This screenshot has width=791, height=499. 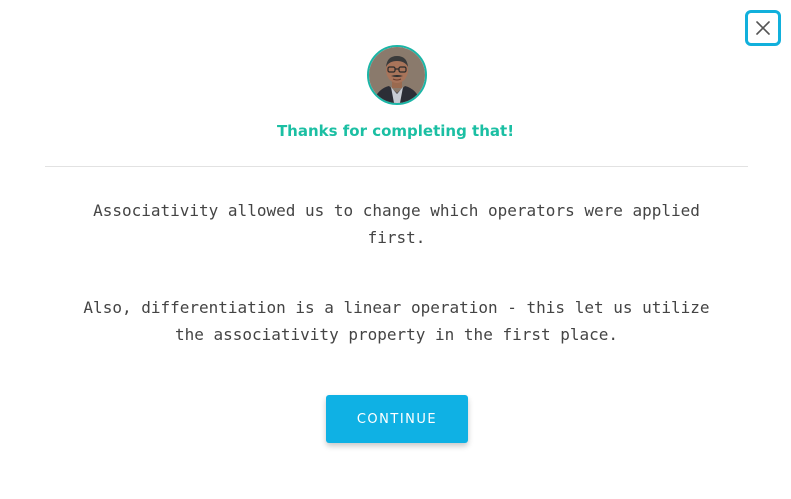 I want to click on completion-headline: Thanks for completing that!, so click(x=395, y=131).